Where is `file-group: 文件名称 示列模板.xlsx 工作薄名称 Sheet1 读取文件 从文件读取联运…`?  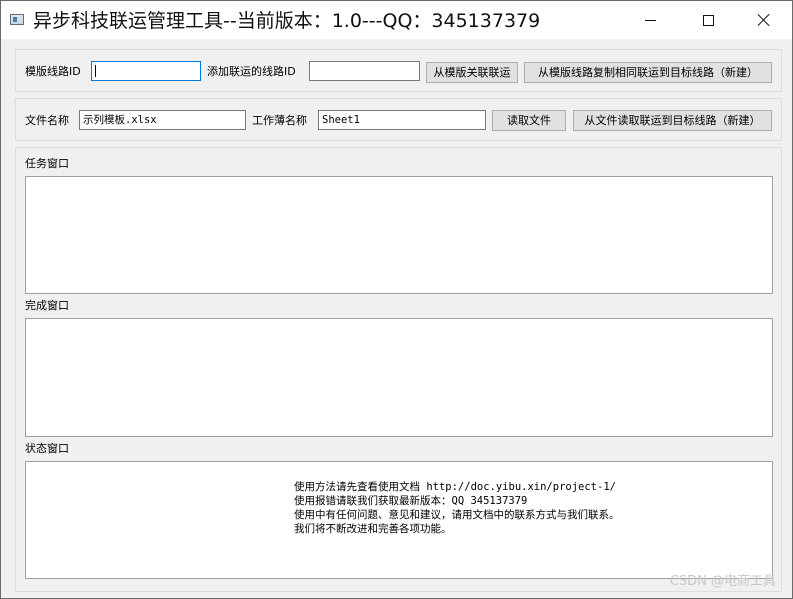
file-group: 文件名称 示列模板.xlsx 工作薄名称 Sheet1 读取文件 从文件读取联运… is located at coordinates (398, 119).